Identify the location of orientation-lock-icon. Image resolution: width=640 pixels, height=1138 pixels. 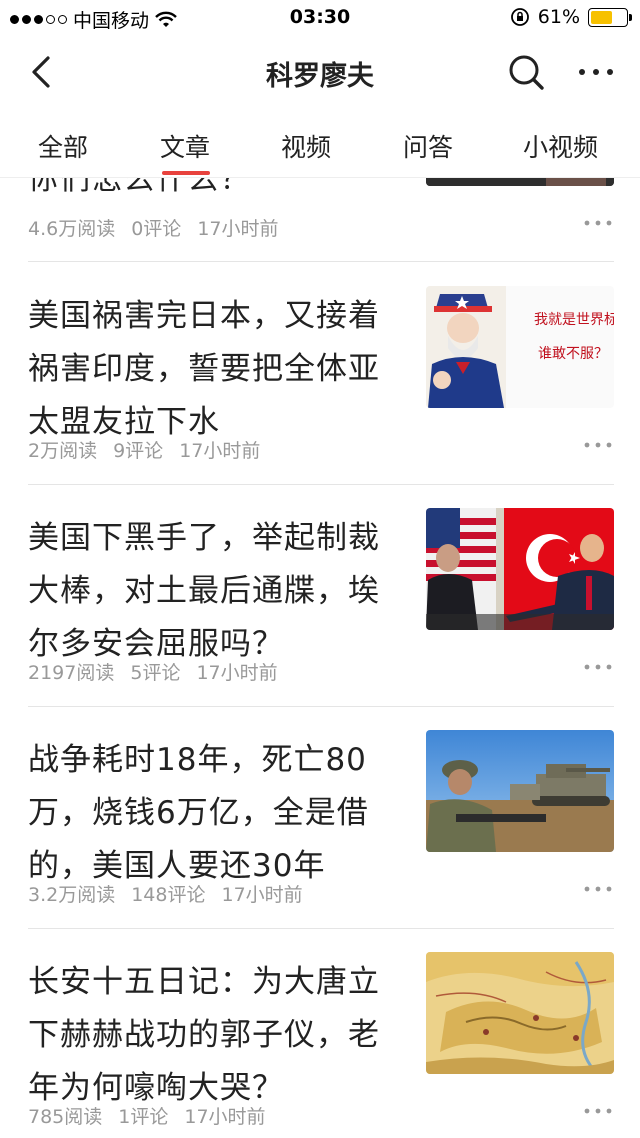
(519, 17).